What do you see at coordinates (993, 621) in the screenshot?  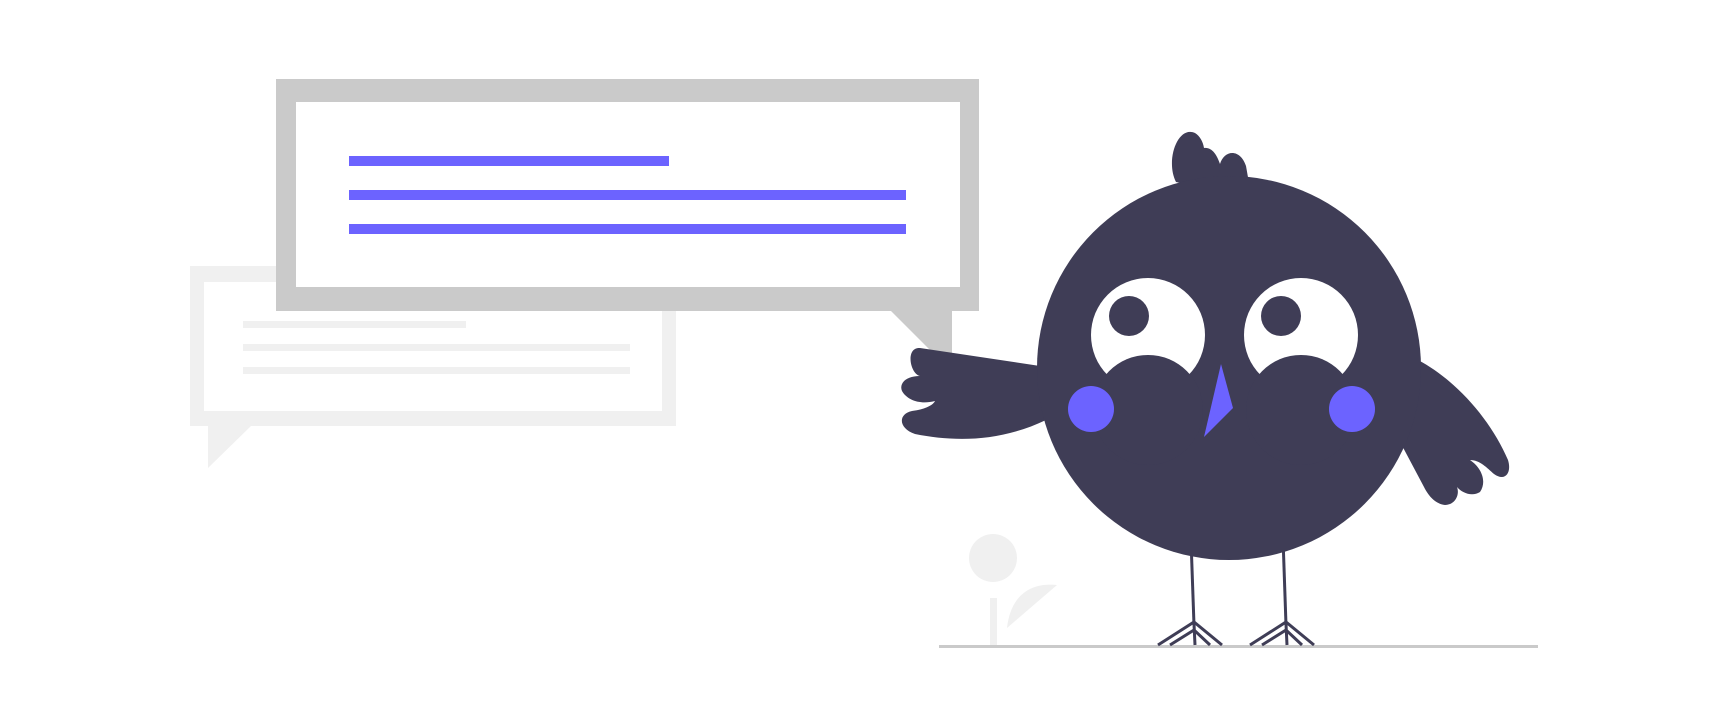 I see `plant-stem` at bounding box center [993, 621].